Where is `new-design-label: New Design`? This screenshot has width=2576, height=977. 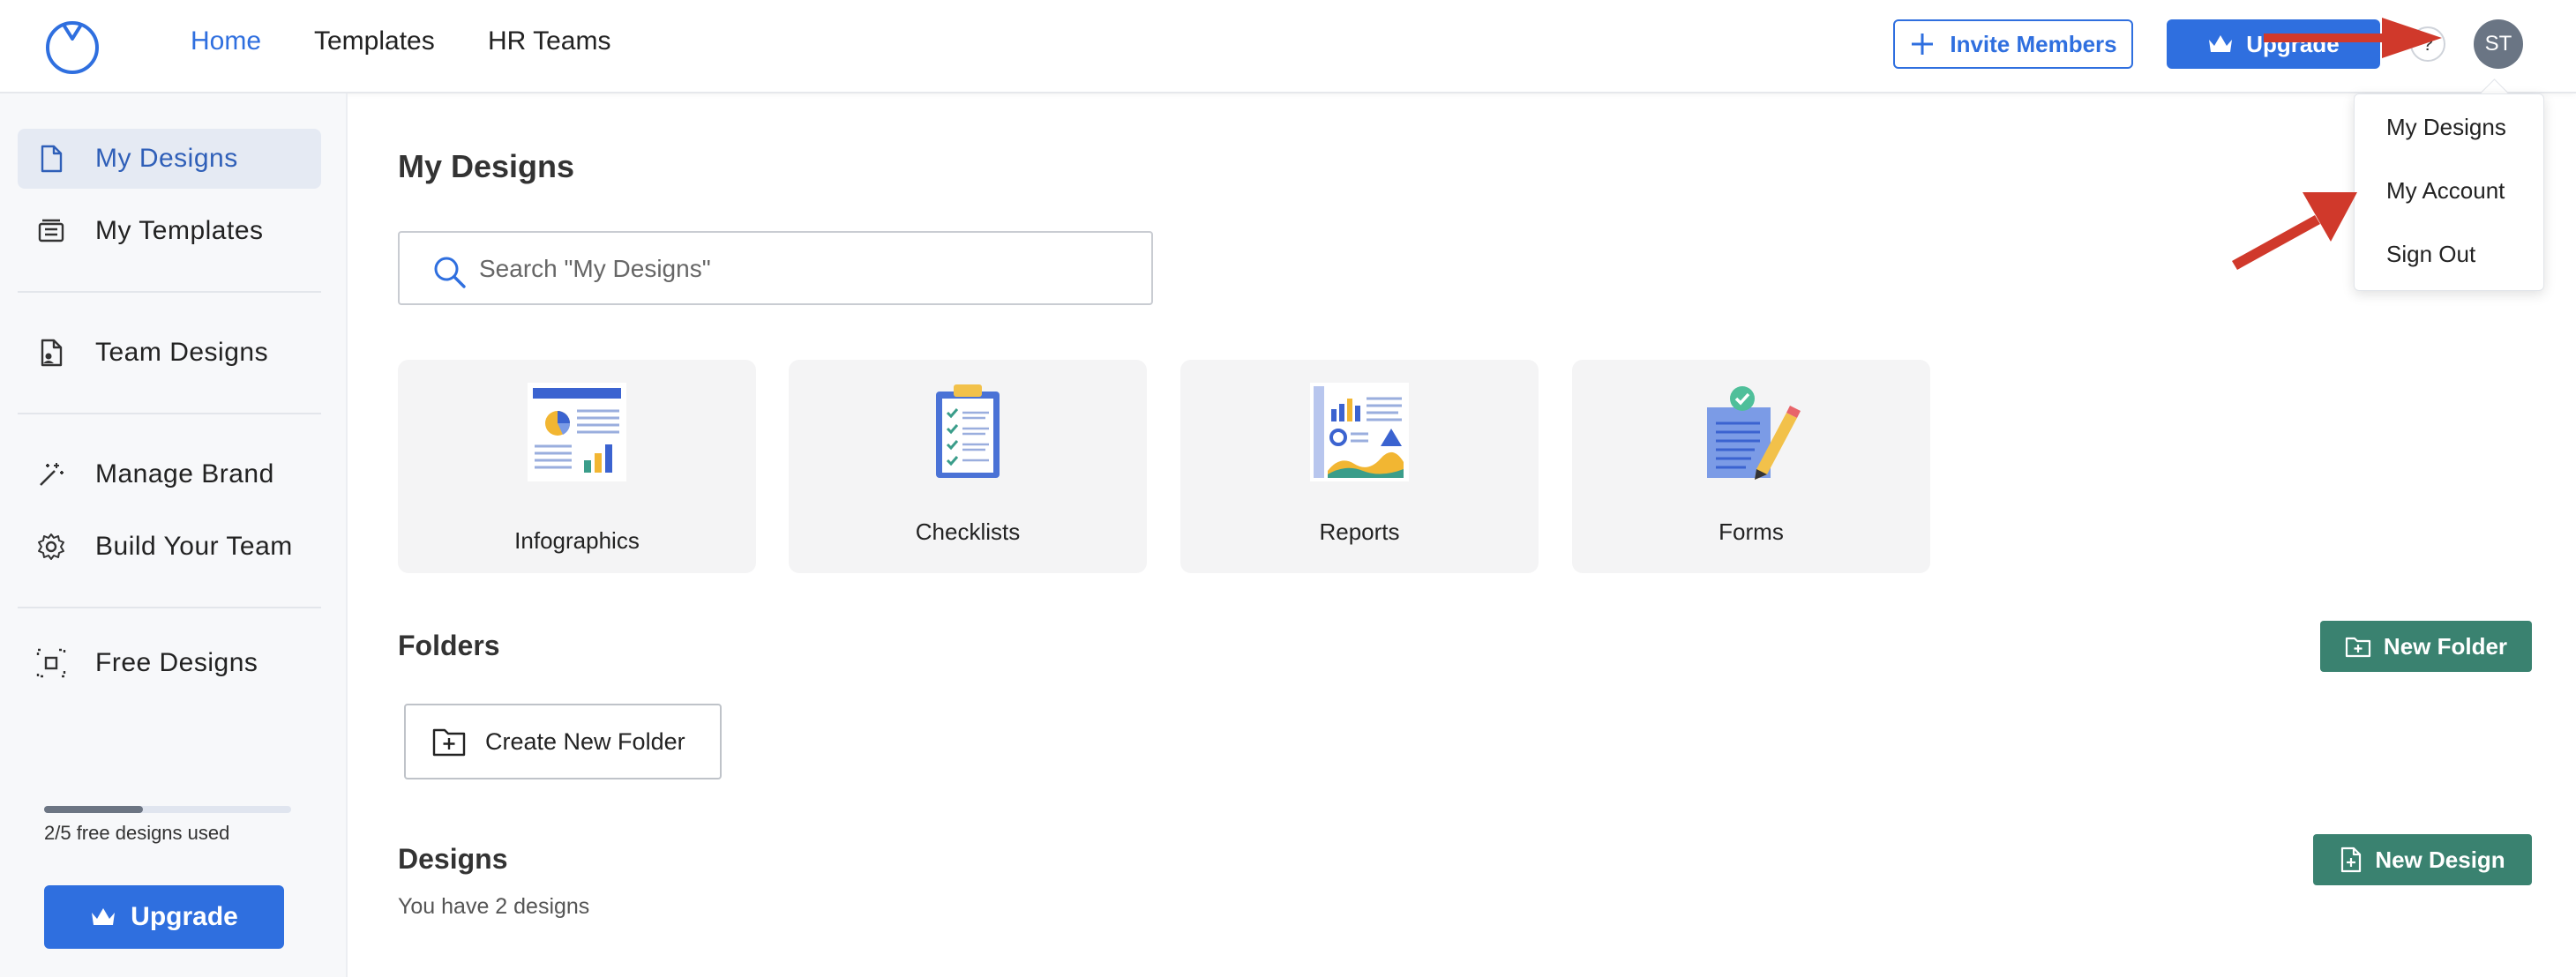 new-design-label: New Design is located at coordinates (2440, 859).